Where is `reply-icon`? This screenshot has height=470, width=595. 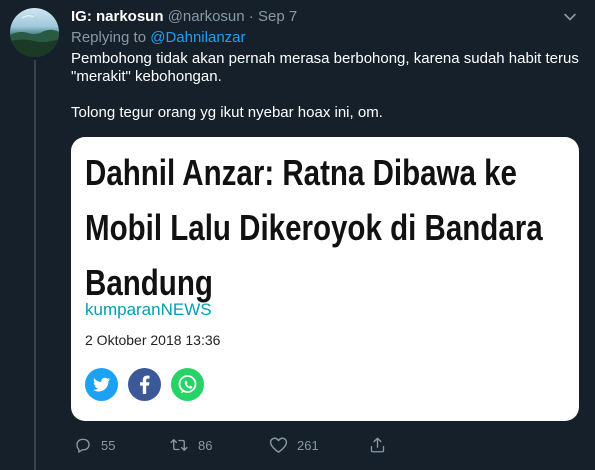
reply-icon is located at coordinates (83, 445).